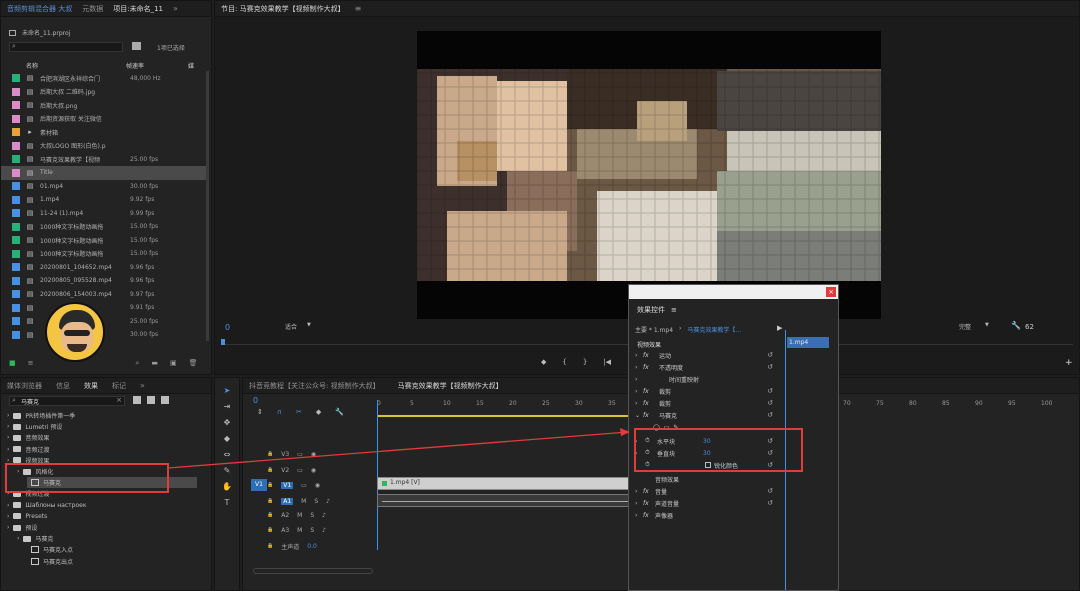  I want to click on effect-row: › fx 运动 ↺, so click(706, 355).